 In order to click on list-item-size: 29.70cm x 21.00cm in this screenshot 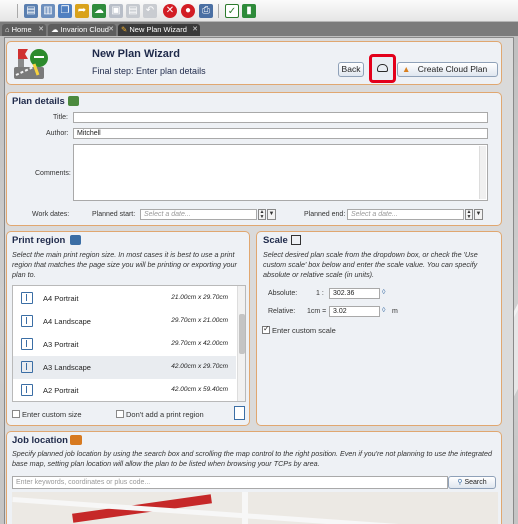, I will do `click(199, 320)`.